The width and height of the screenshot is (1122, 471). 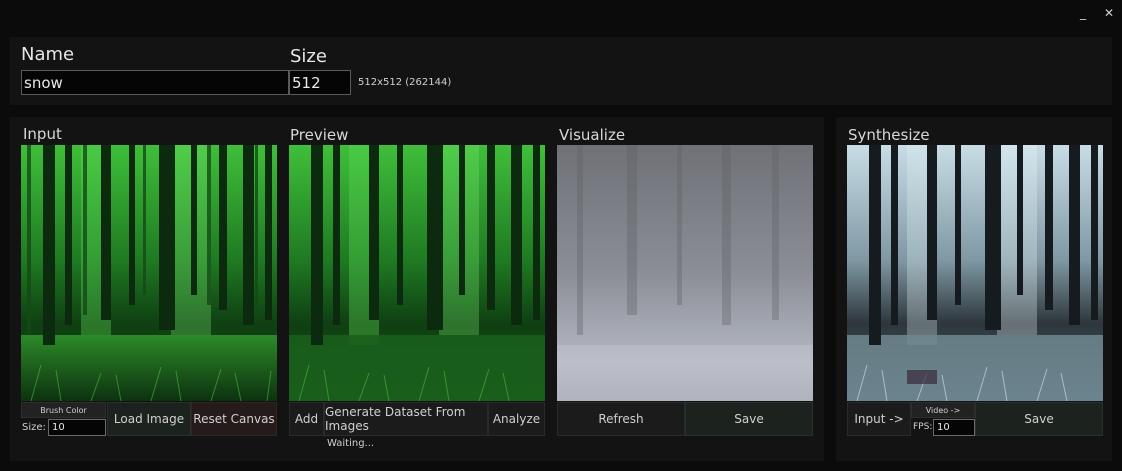 I want to click on synthesize-title: Synthesize, so click(x=889, y=135).